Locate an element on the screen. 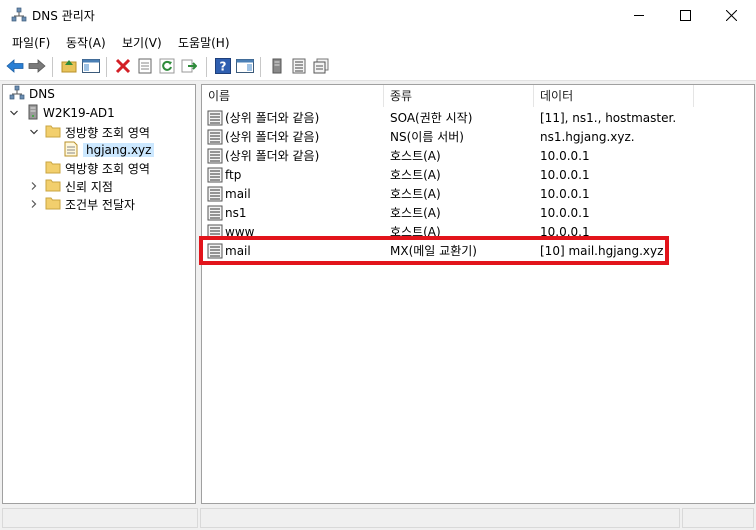 The height and width of the screenshot is (530, 756). export-list-button is located at coordinates (189, 67).